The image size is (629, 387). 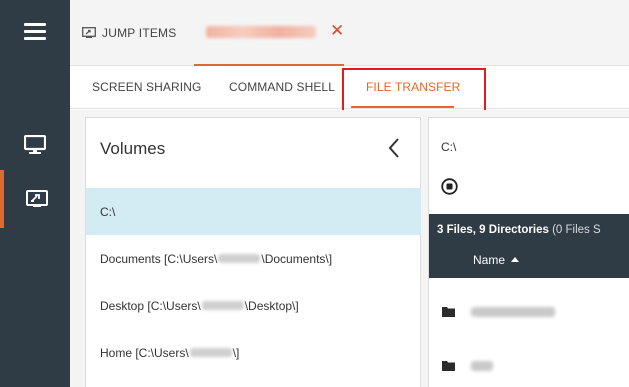 What do you see at coordinates (529, 246) in the screenshot?
I see `files-table-header: 3 Files, 9 Directories (0 Files S Name` at bounding box center [529, 246].